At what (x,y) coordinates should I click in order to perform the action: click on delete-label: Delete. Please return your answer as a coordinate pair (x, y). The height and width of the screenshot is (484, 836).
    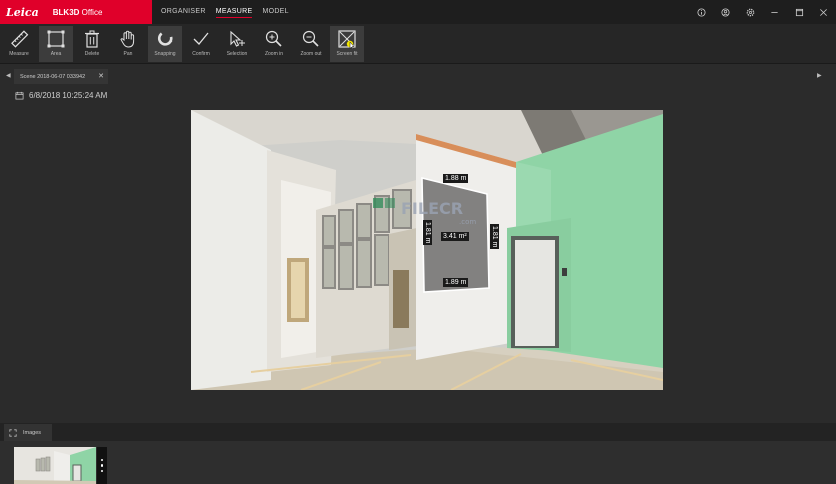
    Looking at the image, I should click on (92, 54).